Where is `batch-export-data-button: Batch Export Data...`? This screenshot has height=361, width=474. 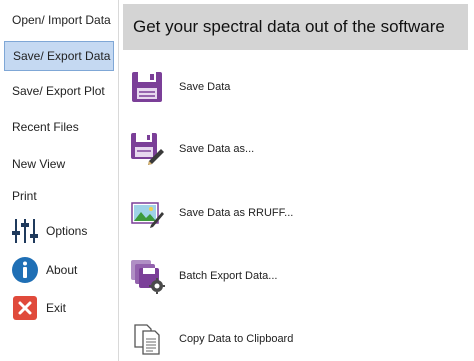 batch-export-data-button: Batch Export Data... is located at coordinates (294, 276).